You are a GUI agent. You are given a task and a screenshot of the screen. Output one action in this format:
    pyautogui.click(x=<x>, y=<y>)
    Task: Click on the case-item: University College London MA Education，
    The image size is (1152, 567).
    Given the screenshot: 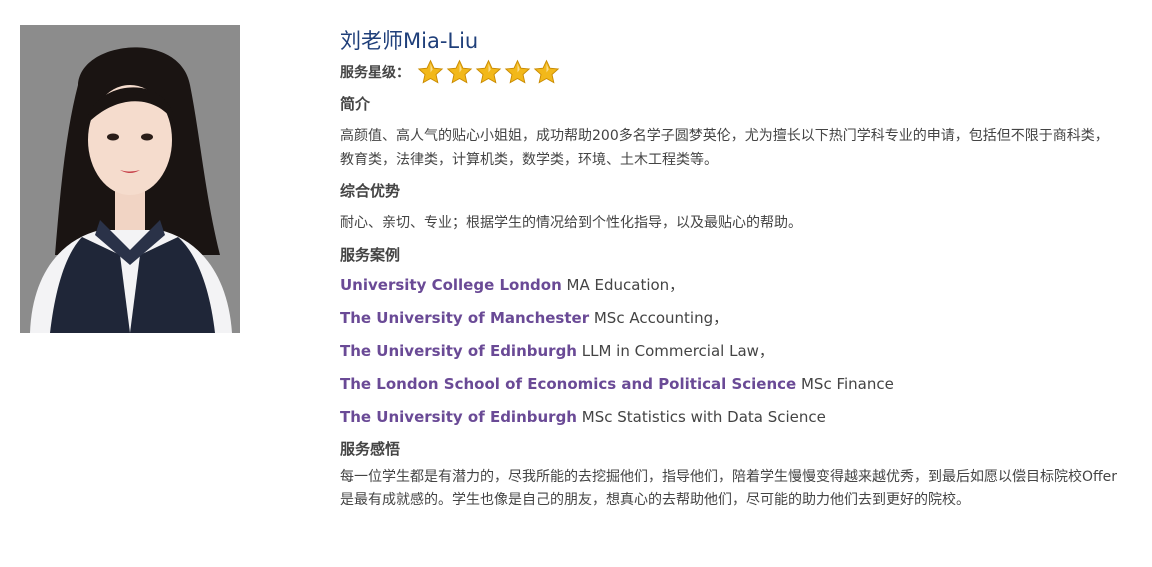 What is the action you would take?
    pyautogui.click(x=730, y=285)
    